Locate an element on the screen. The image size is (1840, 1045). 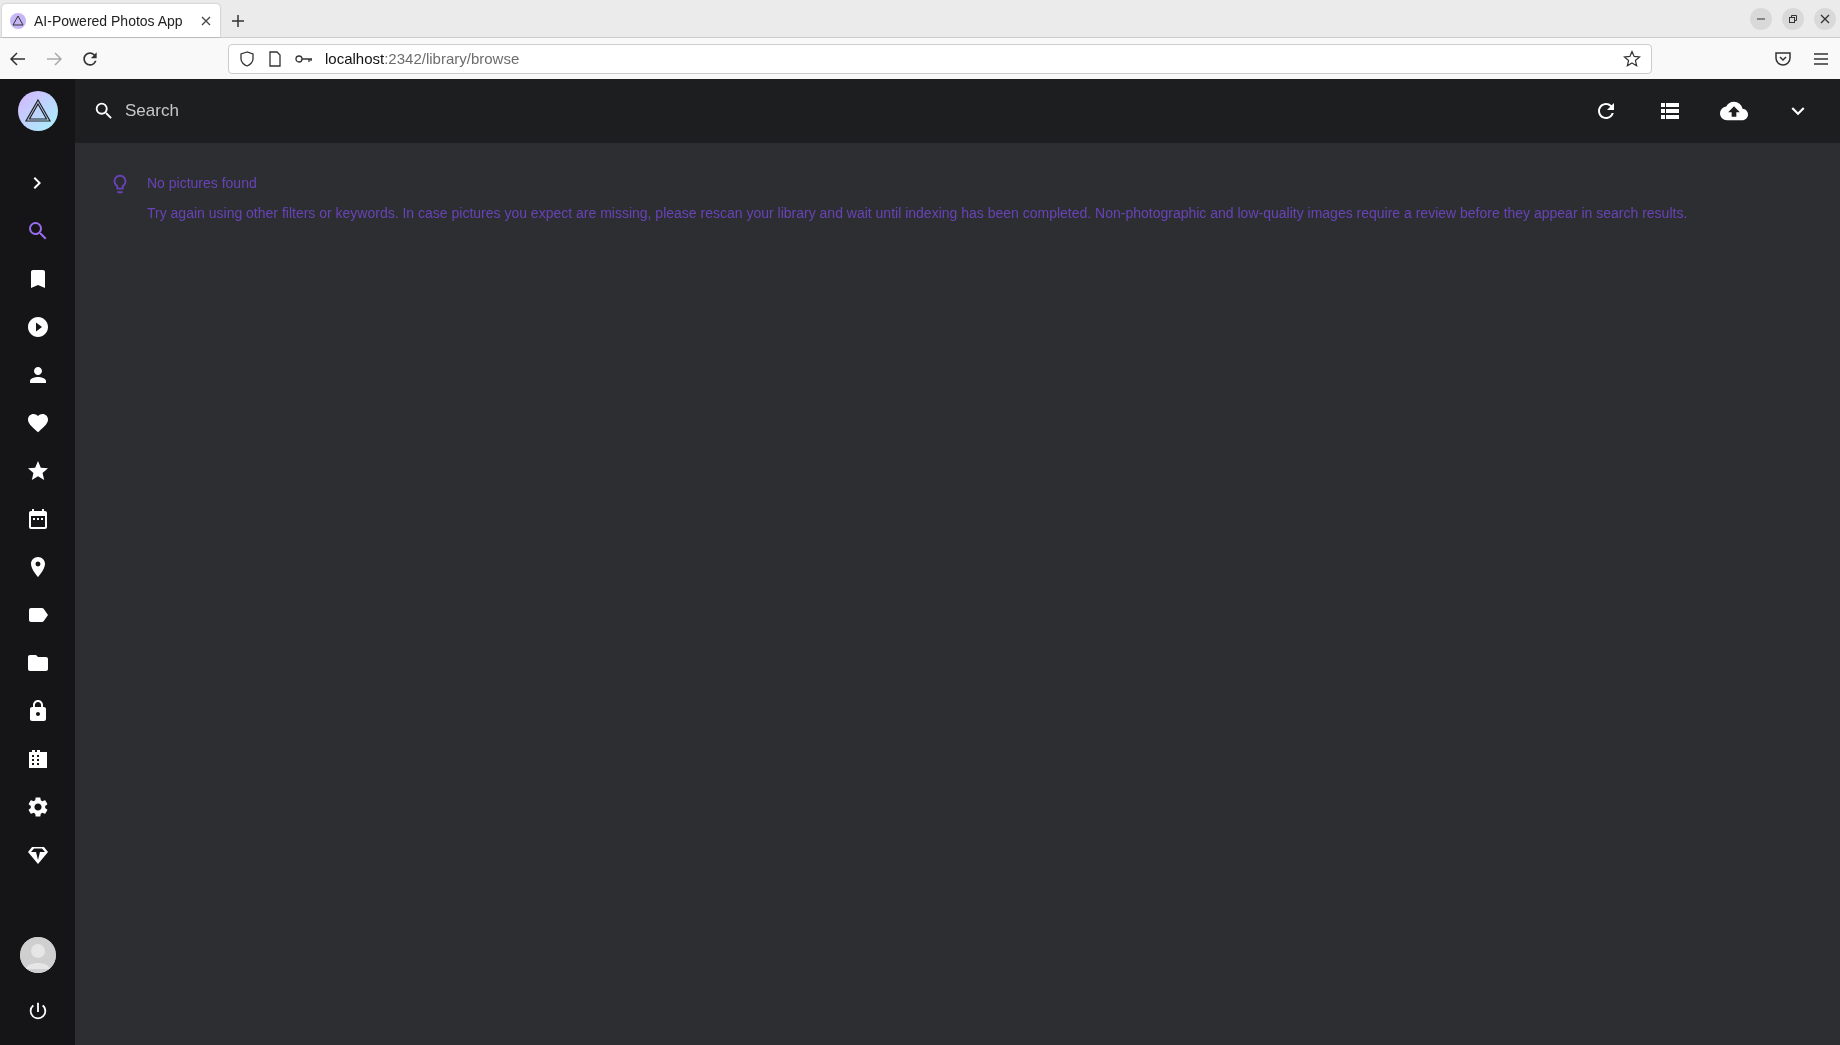
message-title: No pictures found is located at coordinates (202, 183).